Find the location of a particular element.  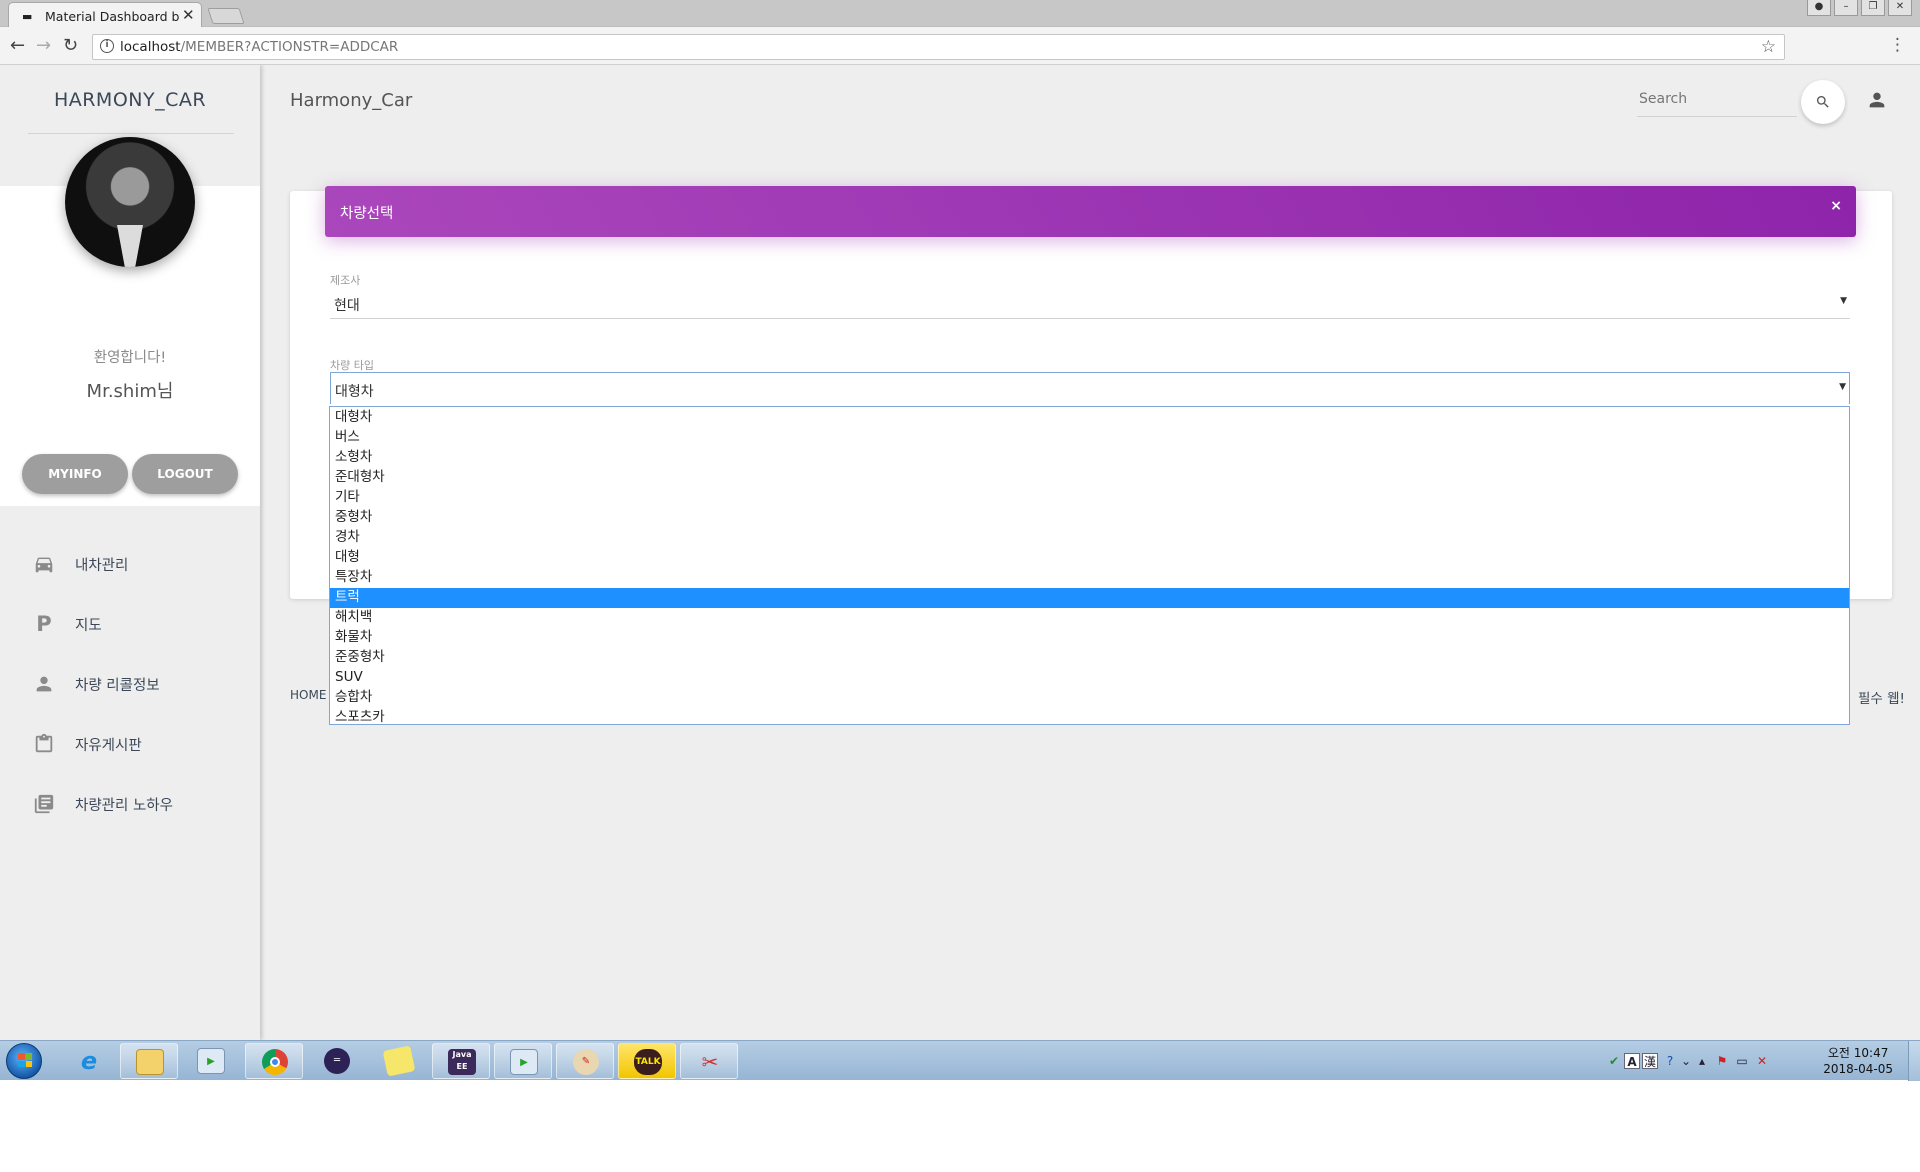

search-icon is located at coordinates (1823, 102).